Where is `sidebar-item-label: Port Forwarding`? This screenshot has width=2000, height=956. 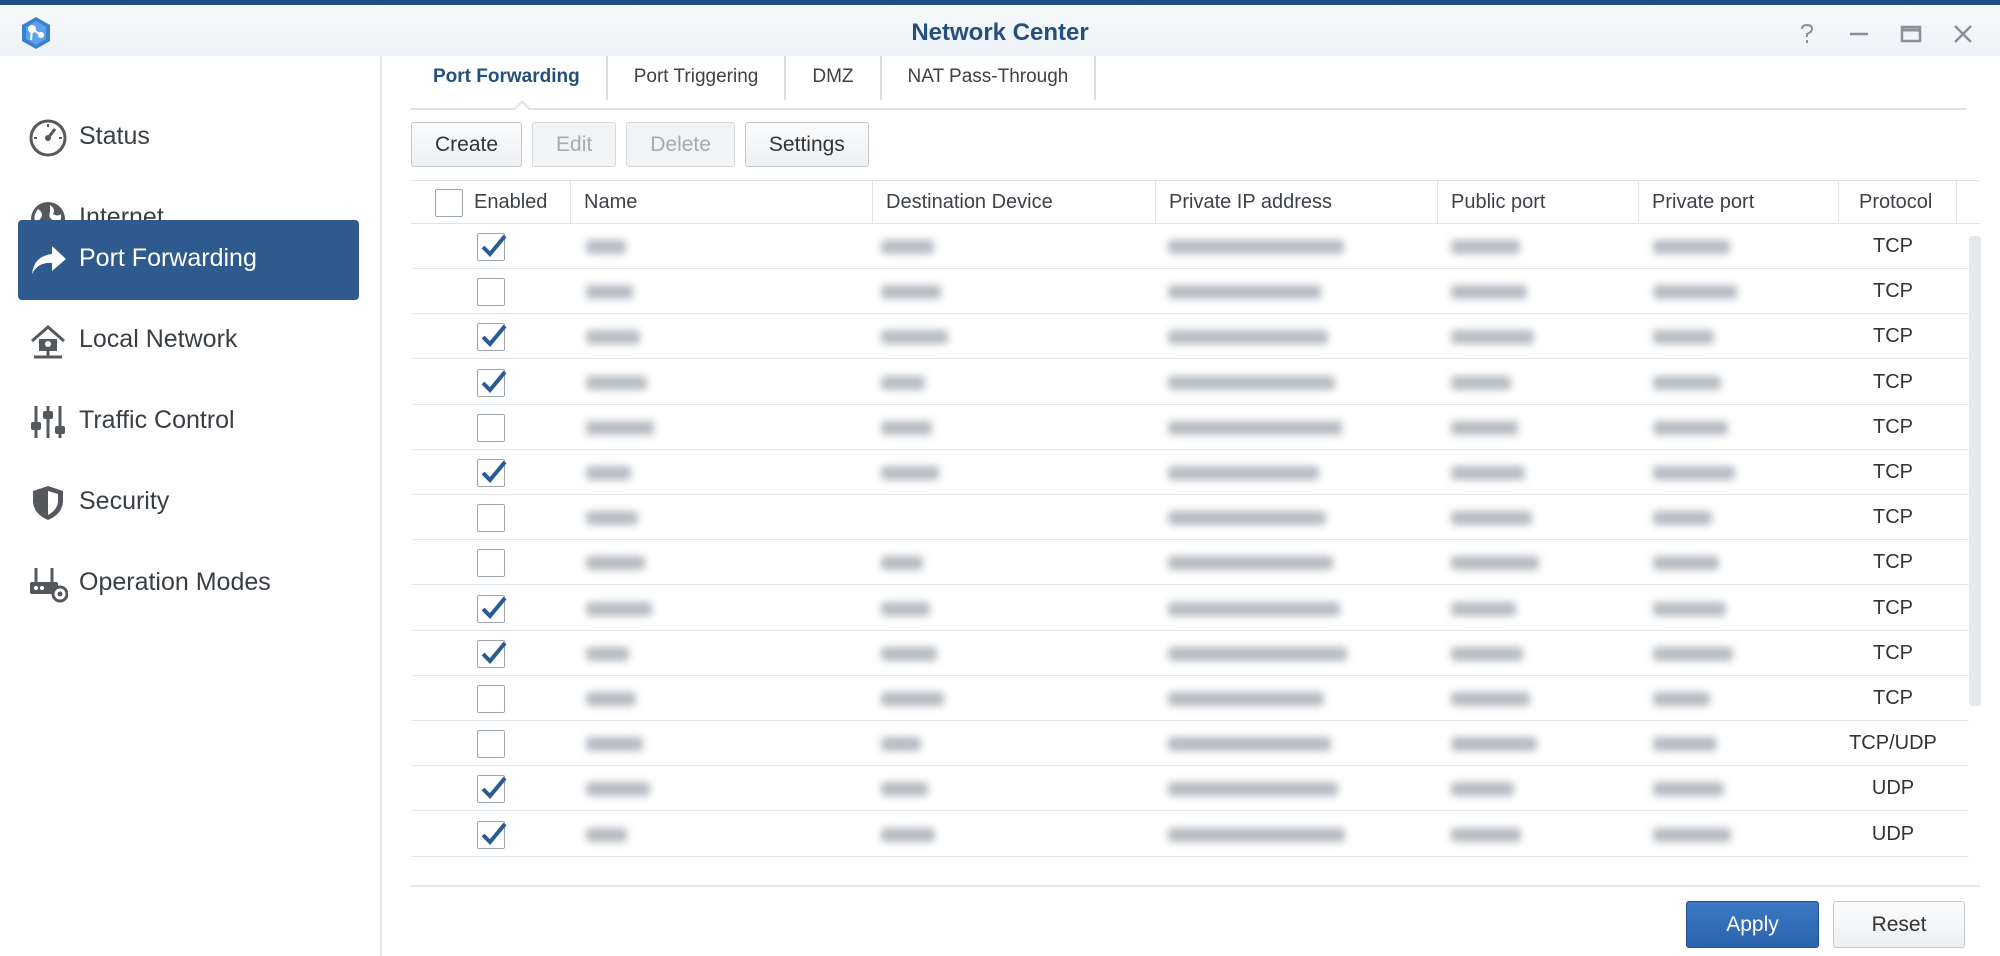 sidebar-item-label: Port Forwarding is located at coordinates (168, 258).